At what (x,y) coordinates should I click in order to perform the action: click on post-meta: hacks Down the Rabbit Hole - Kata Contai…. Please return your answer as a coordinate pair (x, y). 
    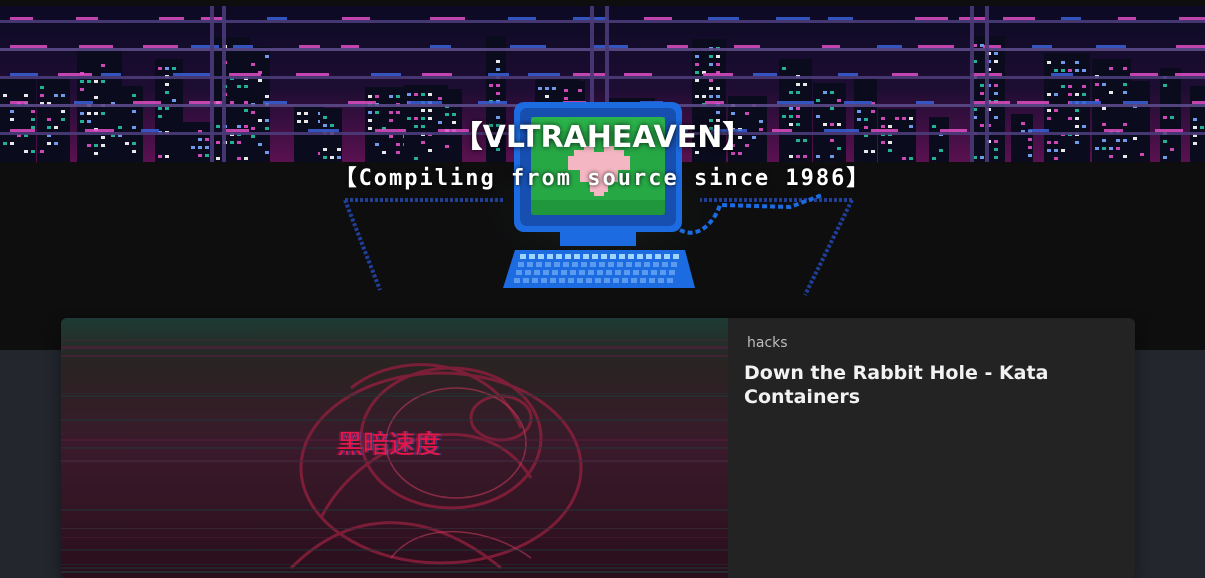
    Looking at the image, I should click on (939, 372).